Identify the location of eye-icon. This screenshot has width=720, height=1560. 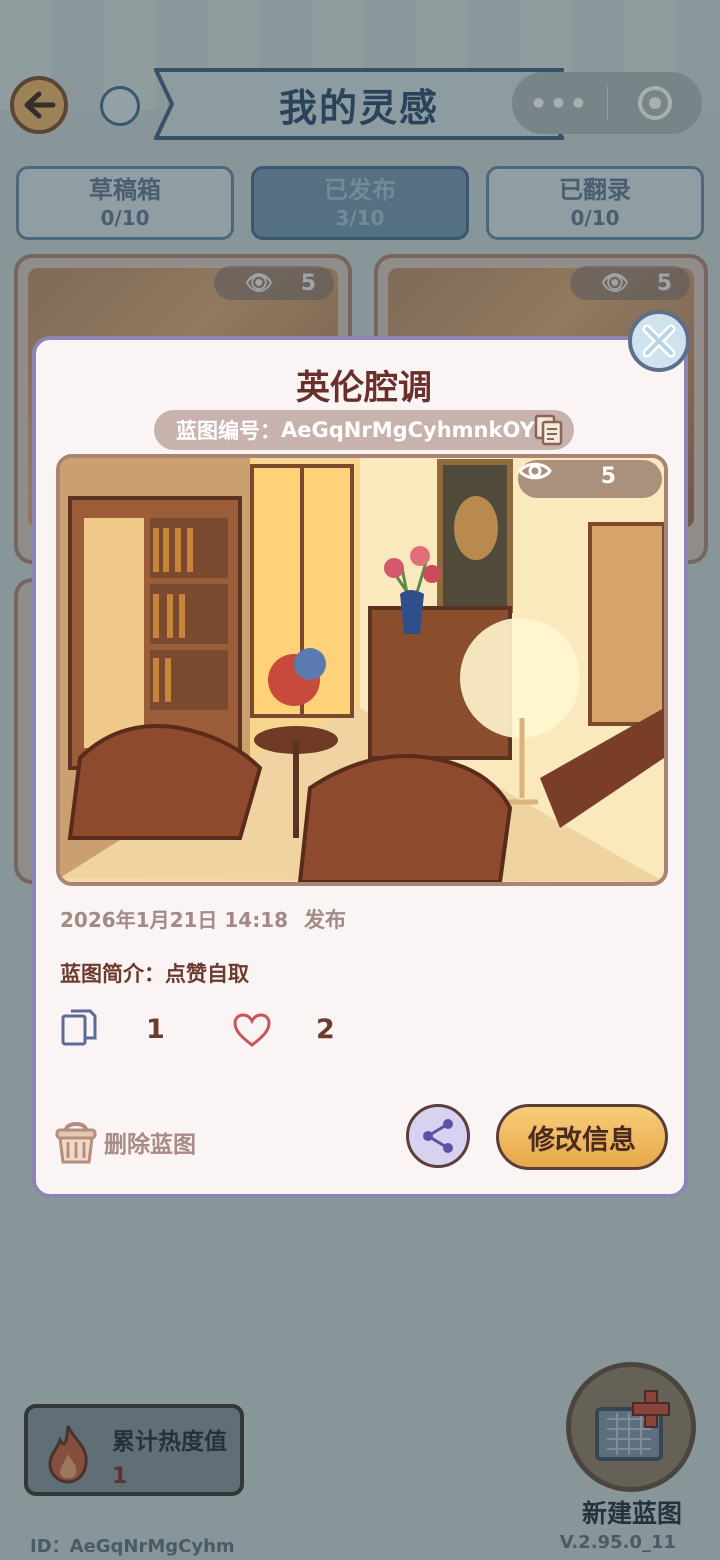
(535, 471).